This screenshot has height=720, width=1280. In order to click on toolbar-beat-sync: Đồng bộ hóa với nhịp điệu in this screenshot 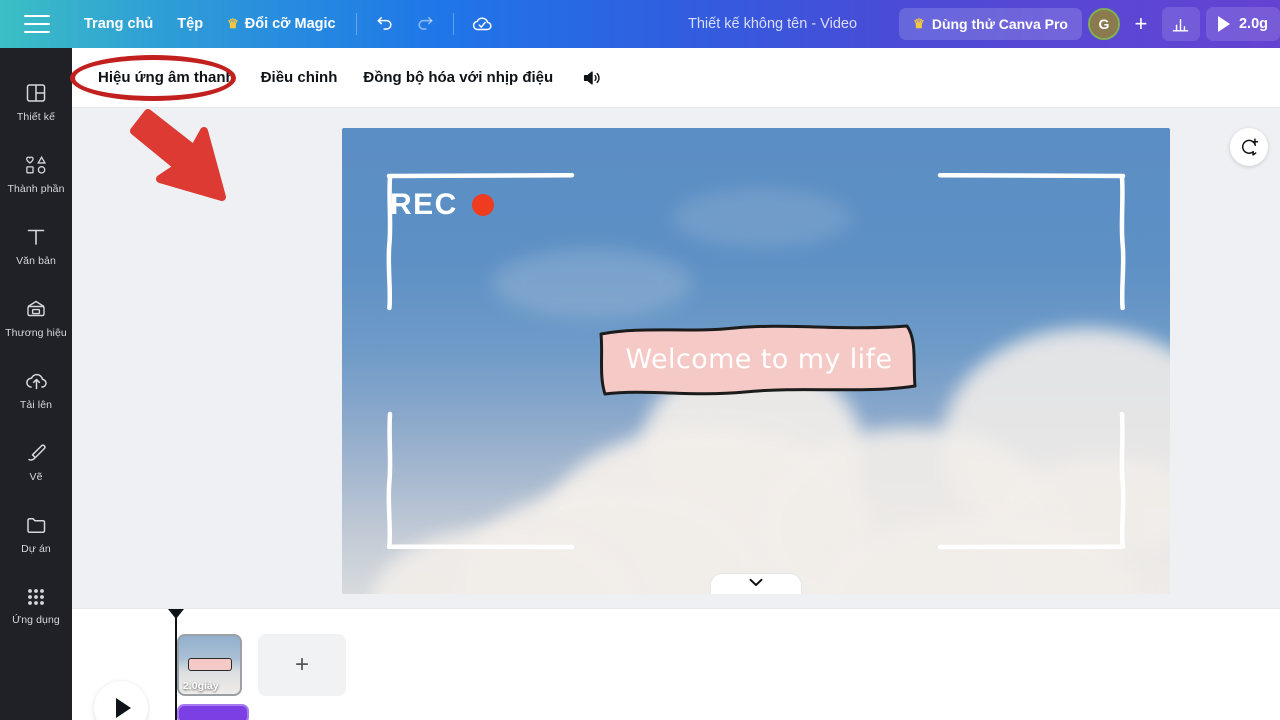, I will do `click(458, 77)`.